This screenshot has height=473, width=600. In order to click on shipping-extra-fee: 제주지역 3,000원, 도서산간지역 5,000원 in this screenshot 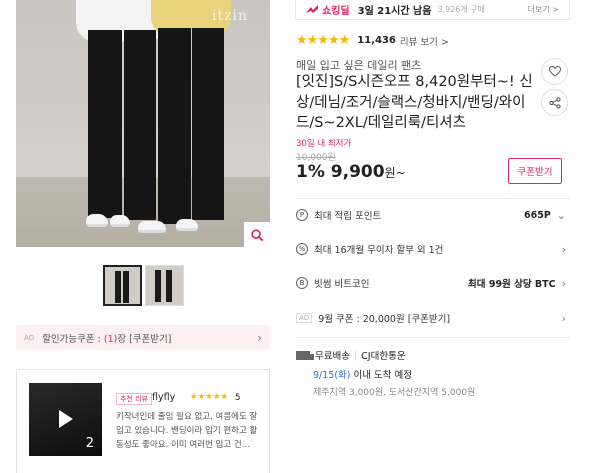, I will do `click(394, 393)`.